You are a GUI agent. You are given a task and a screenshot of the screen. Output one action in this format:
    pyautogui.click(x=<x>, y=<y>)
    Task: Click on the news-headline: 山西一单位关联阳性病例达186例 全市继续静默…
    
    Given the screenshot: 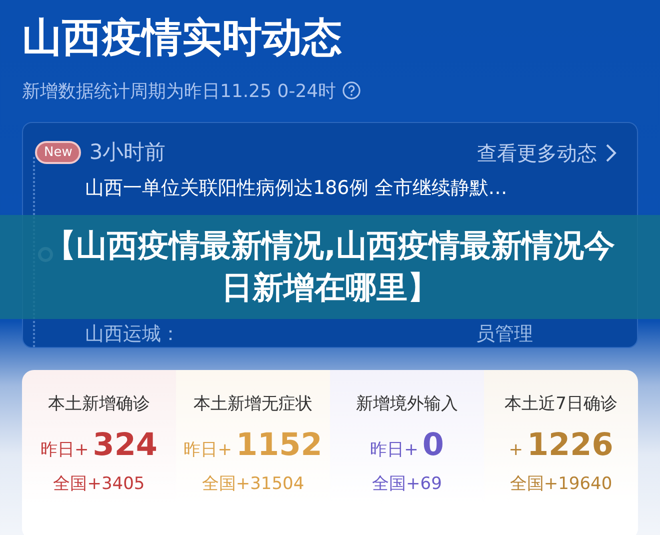 What is the action you would take?
    pyautogui.click(x=351, y=187)
    